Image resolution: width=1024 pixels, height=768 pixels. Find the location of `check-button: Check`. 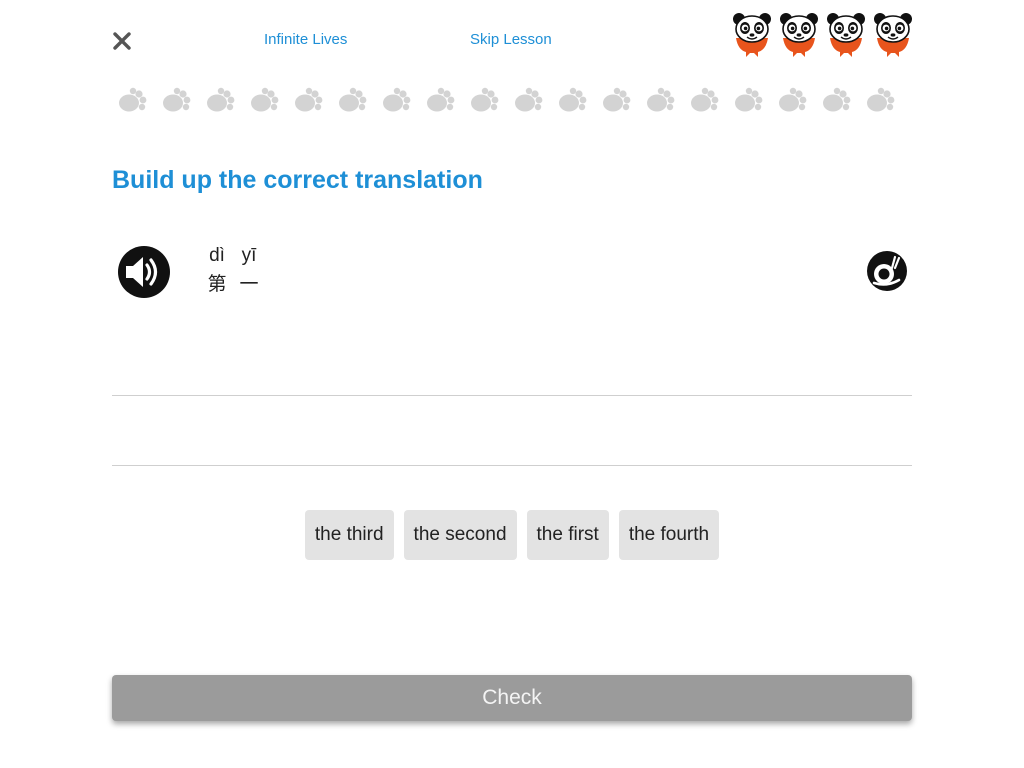

check-button: Check is located at coordinates (512, 698).